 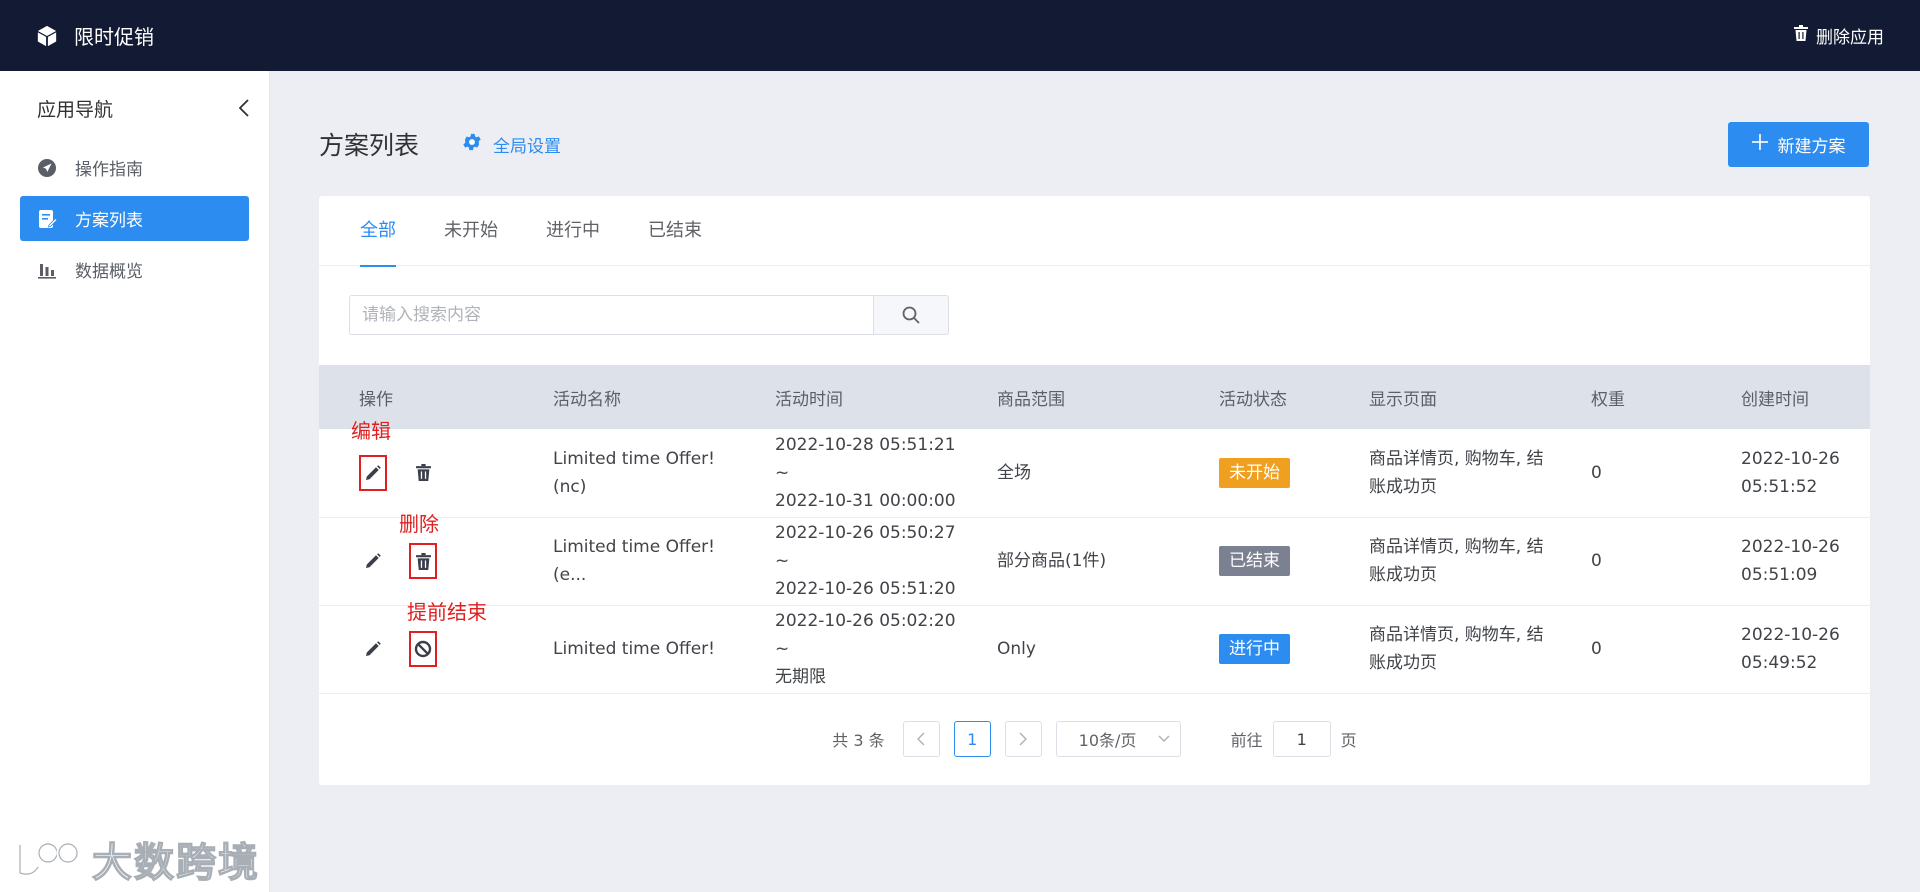 What do you see at coordinates (960, 35) in the screenshot?
I see `top-bar: 限时促销 删除应用` at bounding box center [960, 35].